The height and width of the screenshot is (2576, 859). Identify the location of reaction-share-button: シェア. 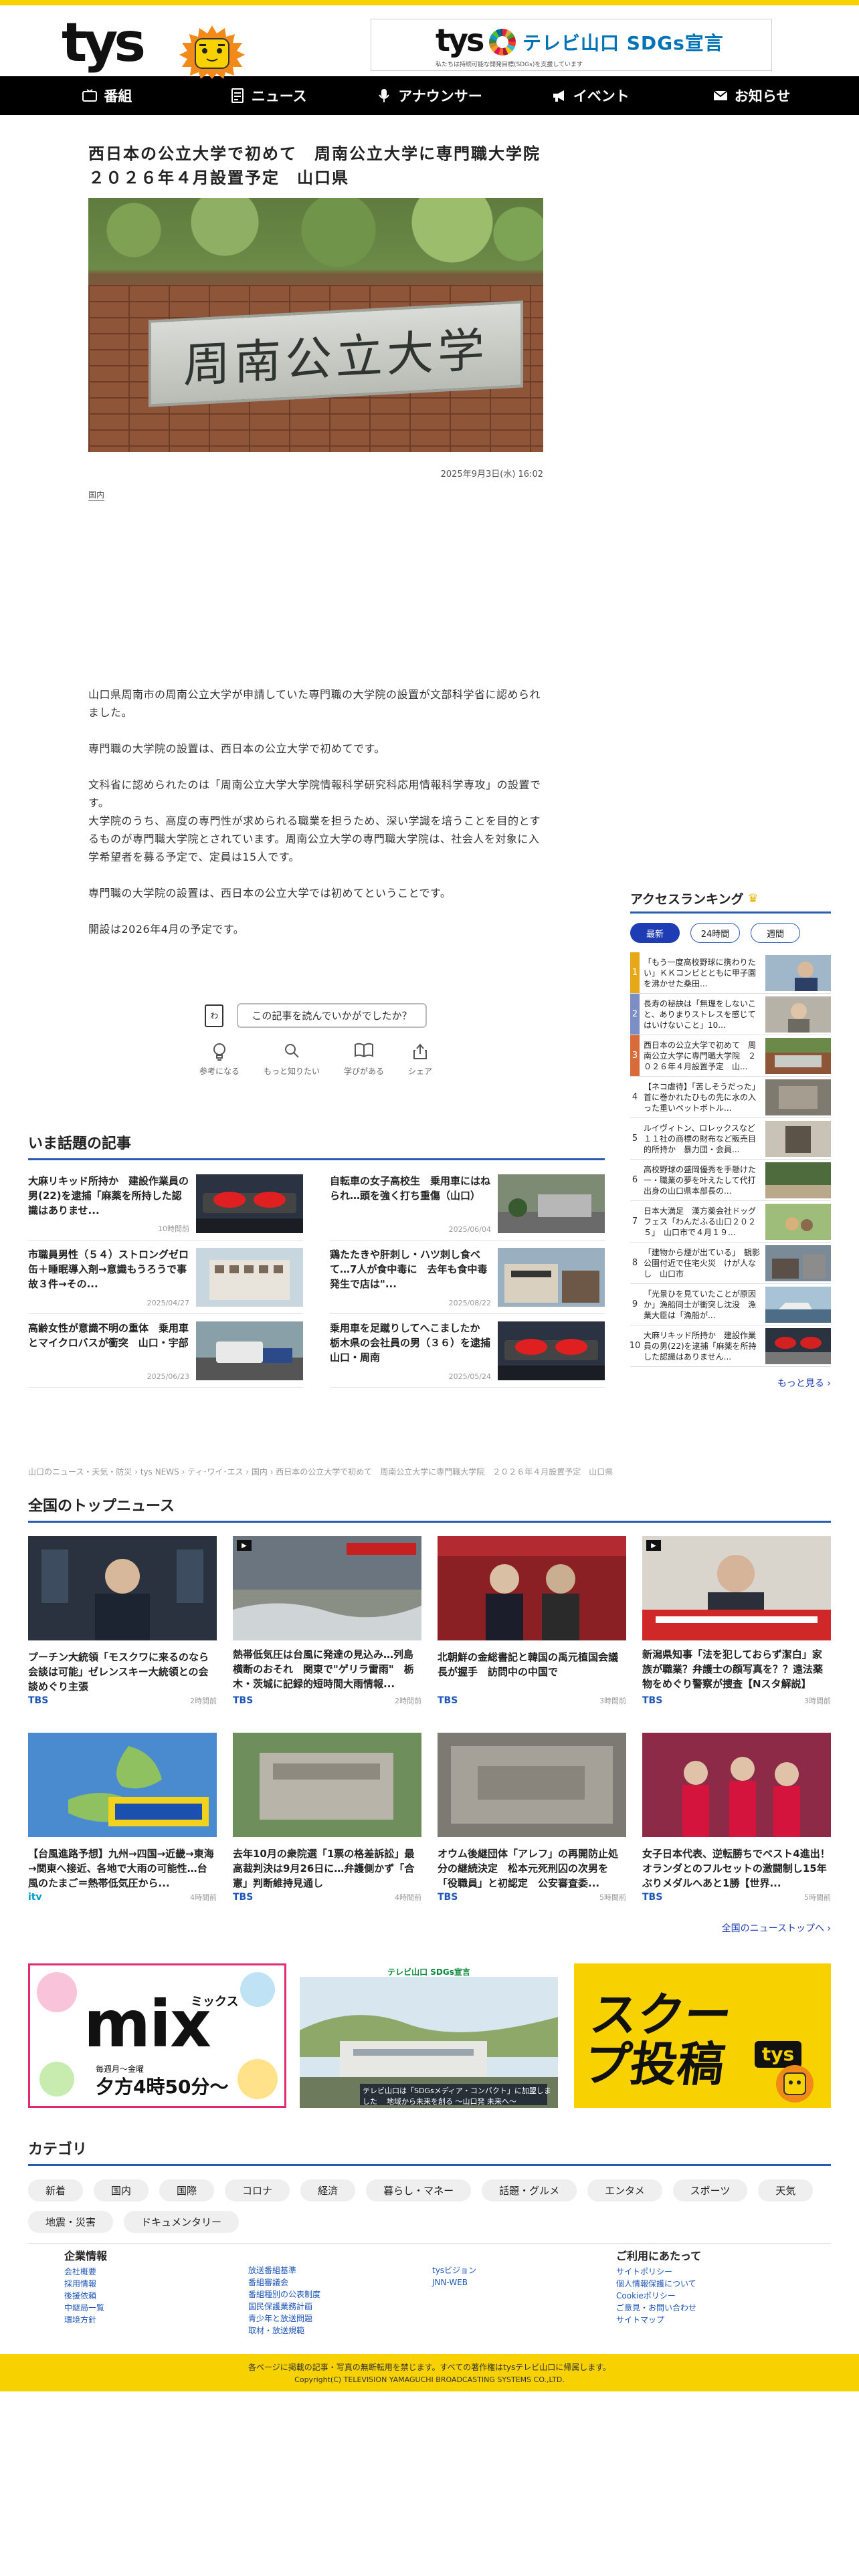
(420, 1060).